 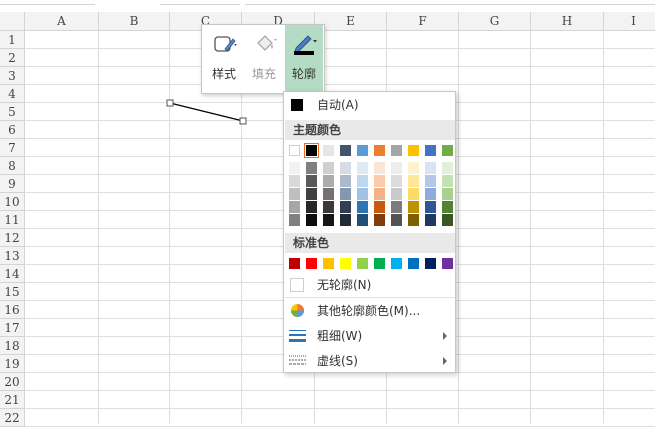 I want to click on no-outline-item: 无轮廓(N), so click(x=369, y=285).